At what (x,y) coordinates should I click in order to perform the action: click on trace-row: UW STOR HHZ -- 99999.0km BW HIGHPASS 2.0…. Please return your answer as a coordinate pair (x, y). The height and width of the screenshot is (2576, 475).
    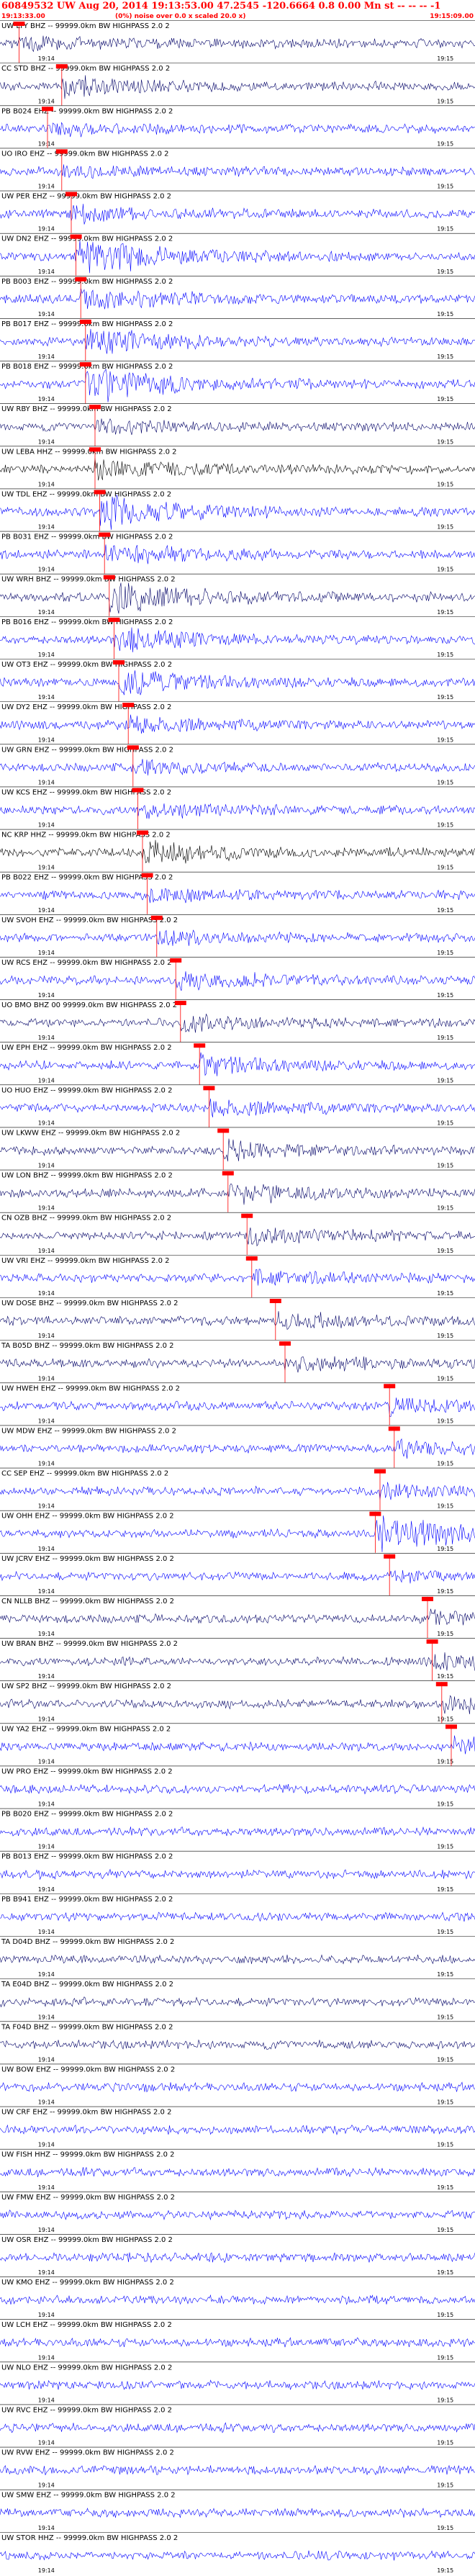
    Looking at the image, I should click on (237, 2553).